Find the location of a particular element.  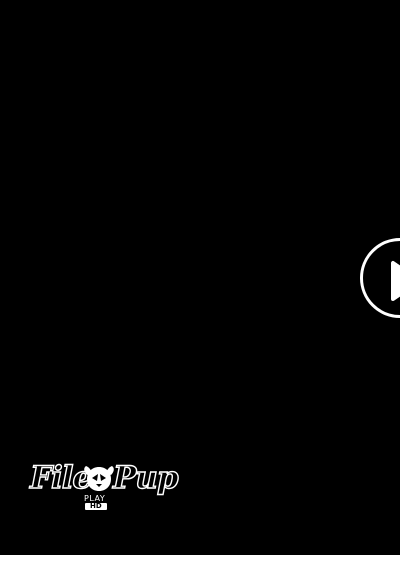

filepup-logo: File Pup PLAY HD is located at coordinates (103, 487).